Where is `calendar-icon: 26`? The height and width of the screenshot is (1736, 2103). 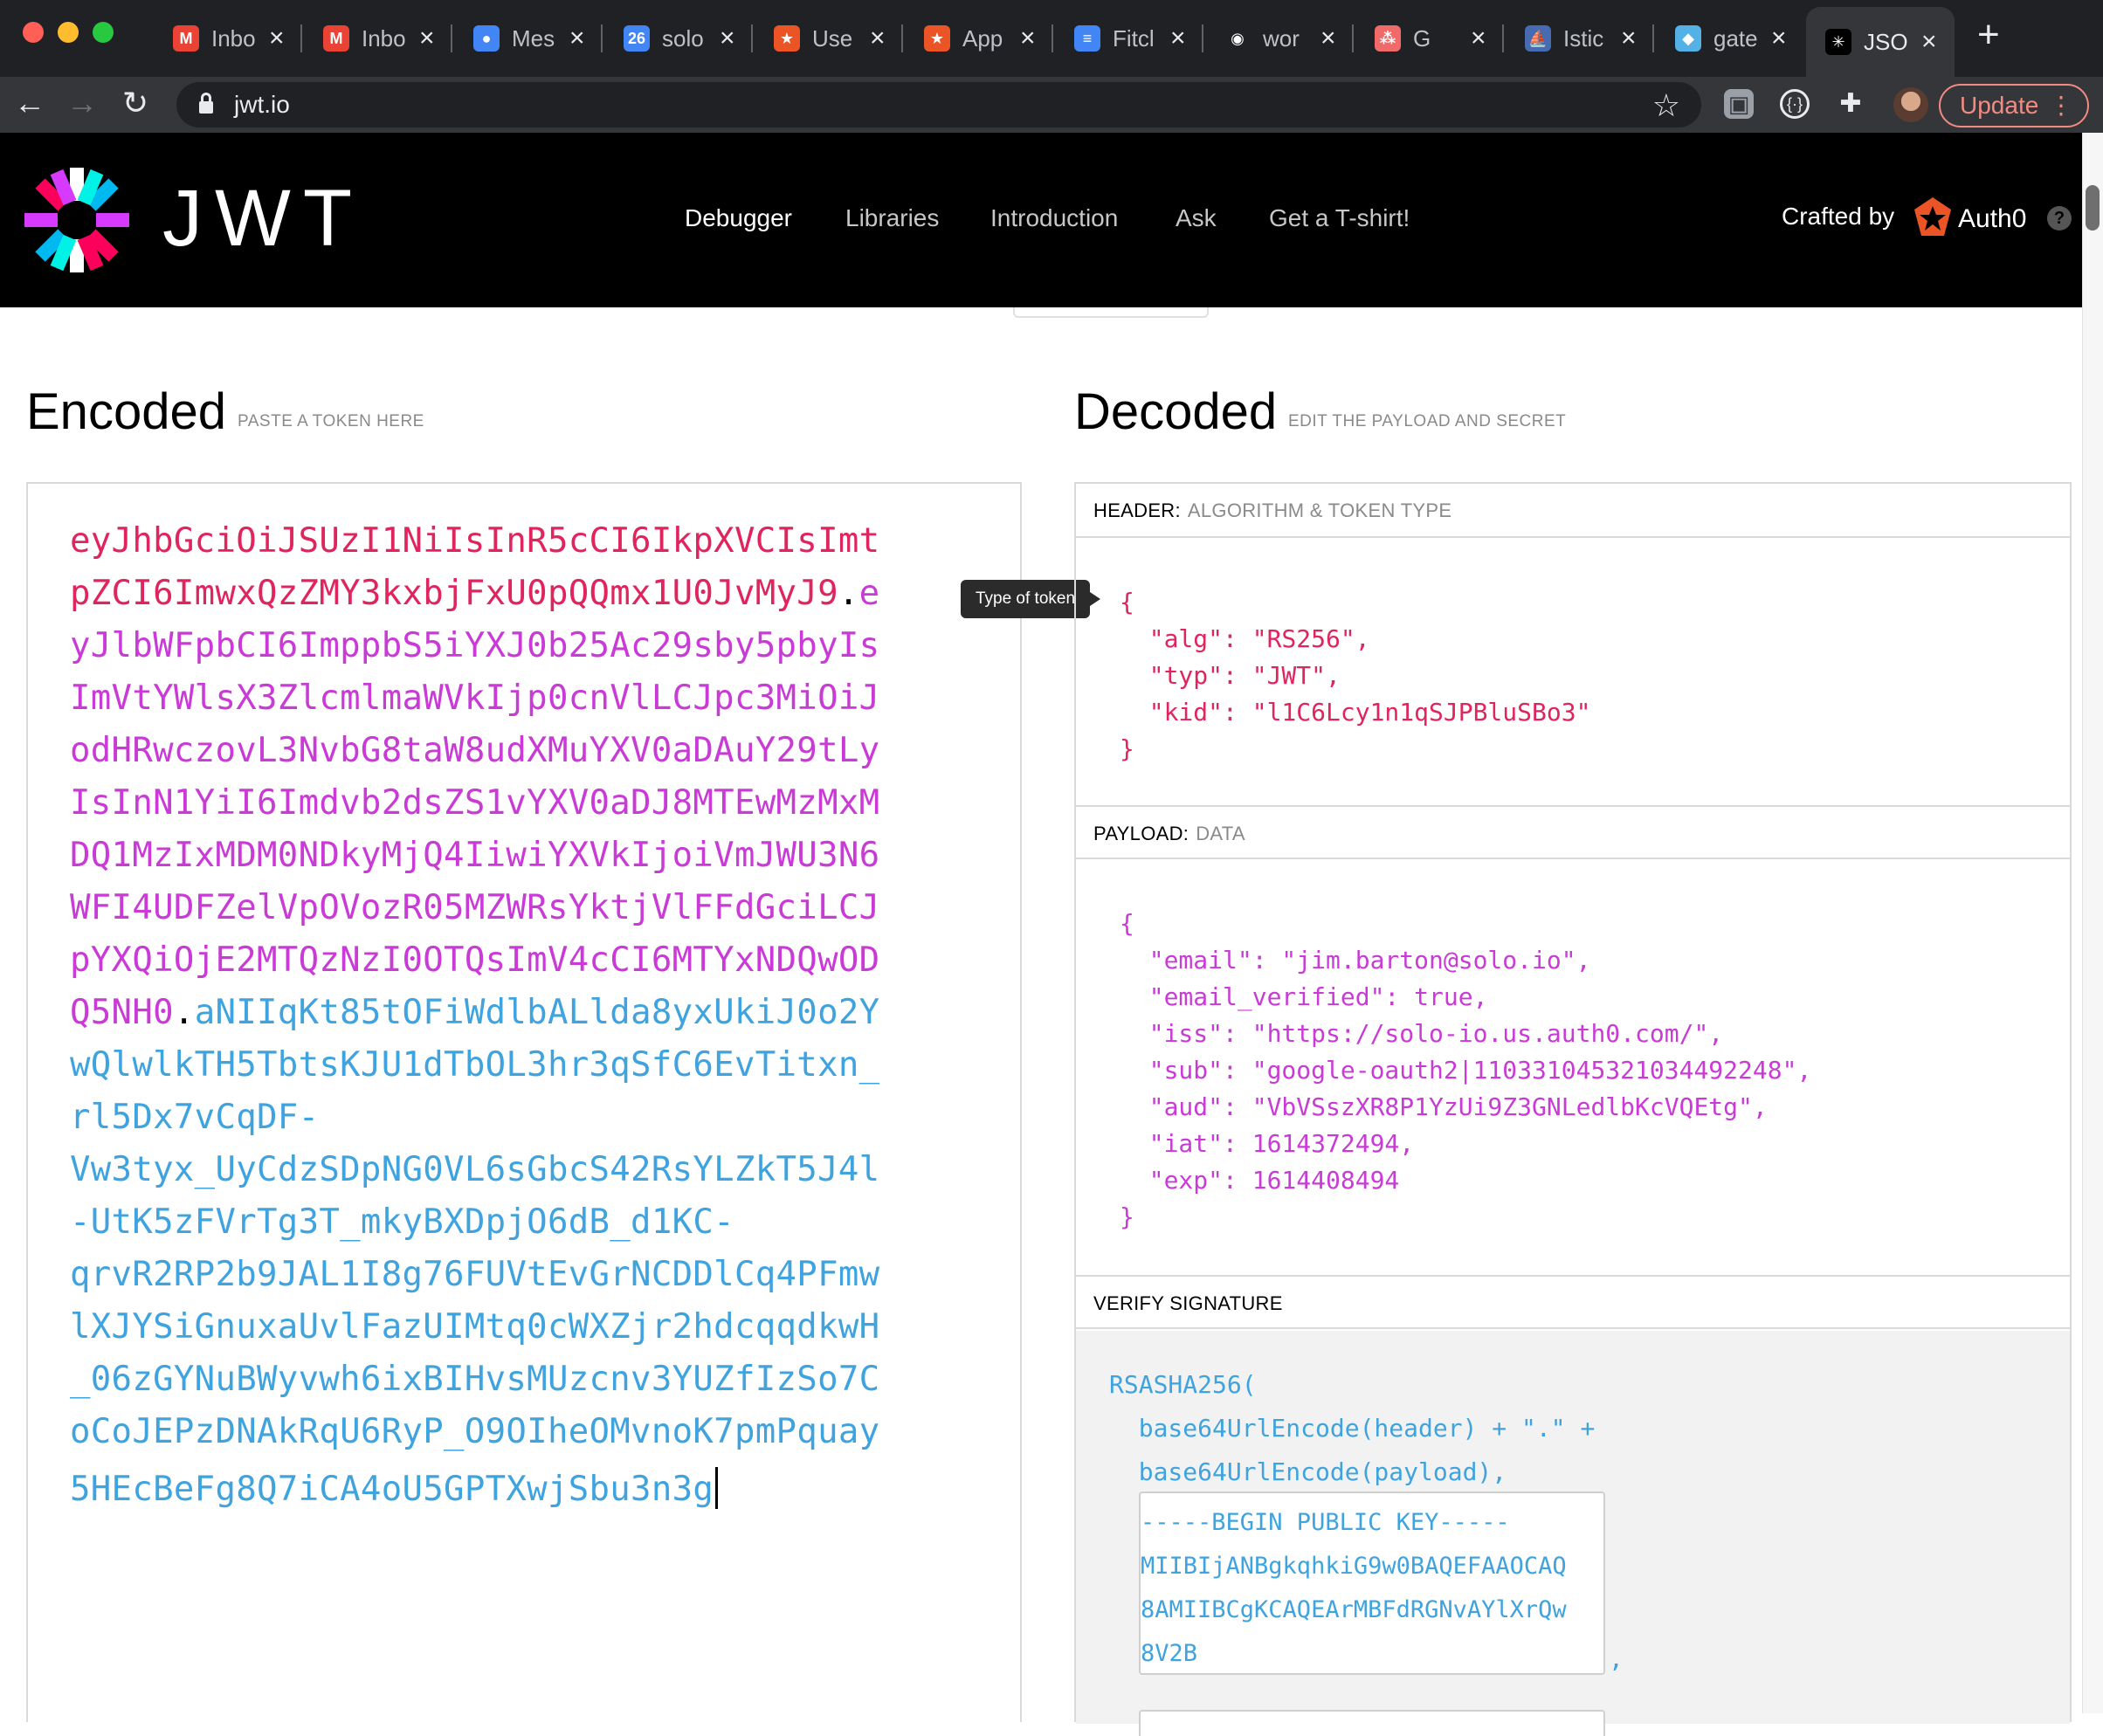
calendar-icon: 26 is located at coordinates (637, 38).